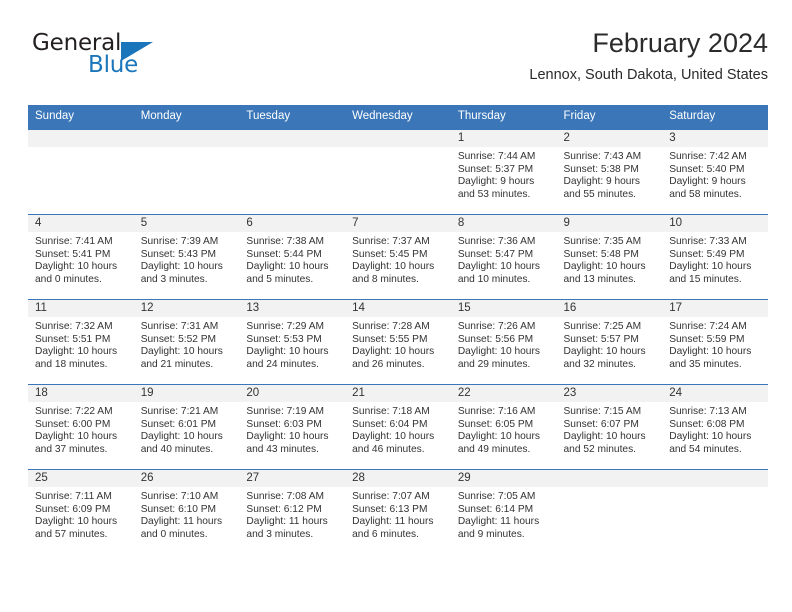 The image size is (792, 612). Describe the element at coordinates (707, 182) in the screenshot. I see `daylight-text-line1: Daylight: 9 hours` at that location.